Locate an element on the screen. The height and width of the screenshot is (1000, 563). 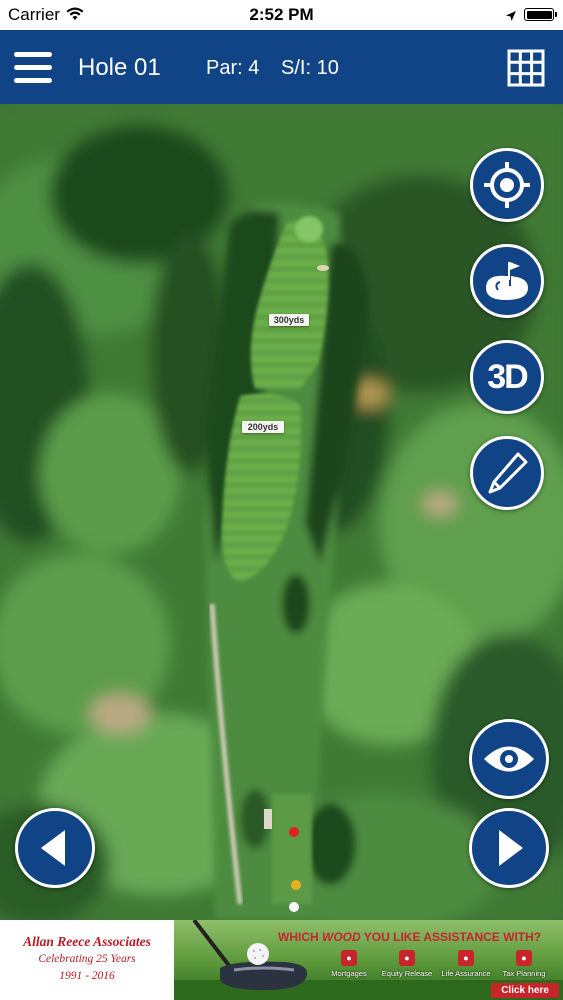
previous-hole-button is located at coordinates (55, 848).